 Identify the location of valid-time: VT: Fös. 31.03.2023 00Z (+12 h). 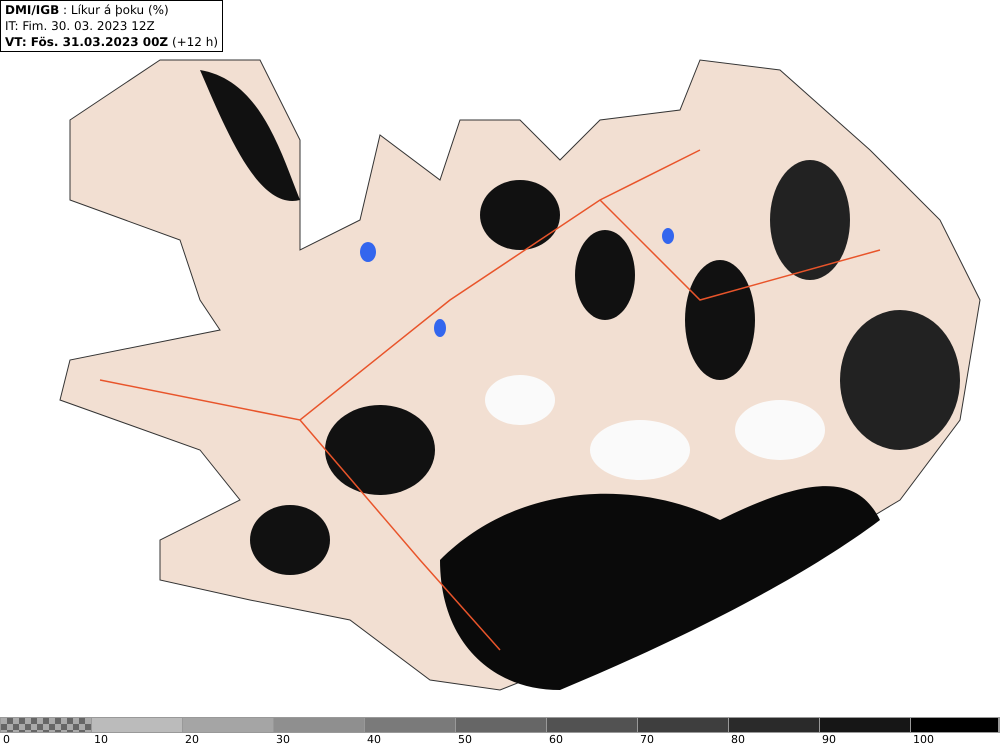
(111, 42).